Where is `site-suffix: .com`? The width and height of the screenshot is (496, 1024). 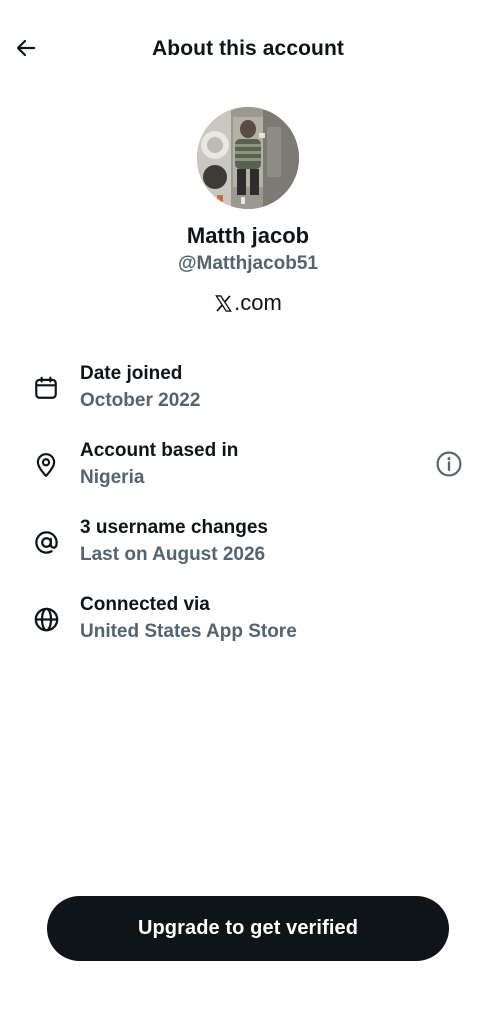
site-suffix: .com is located at coordinates (258, 302).